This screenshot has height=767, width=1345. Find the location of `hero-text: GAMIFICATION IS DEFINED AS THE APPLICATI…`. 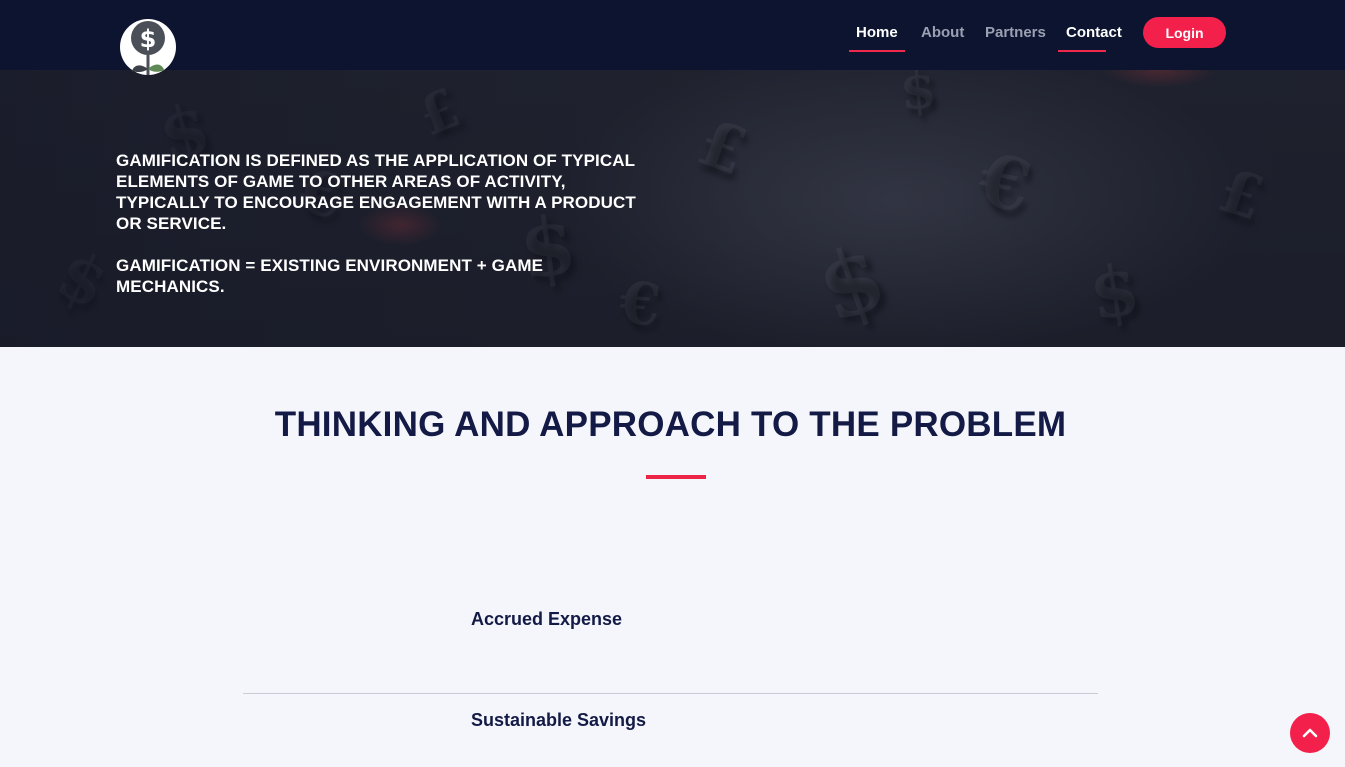

hero-text: GAMIFICATION IS DEFINED AS THE APPLICATI… is located at coordinates (386, 234).